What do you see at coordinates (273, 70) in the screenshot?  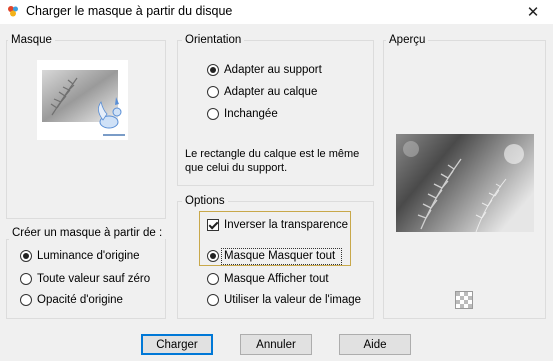 I see `radio-label: Adapter au support` at bounding box center [273, 70].